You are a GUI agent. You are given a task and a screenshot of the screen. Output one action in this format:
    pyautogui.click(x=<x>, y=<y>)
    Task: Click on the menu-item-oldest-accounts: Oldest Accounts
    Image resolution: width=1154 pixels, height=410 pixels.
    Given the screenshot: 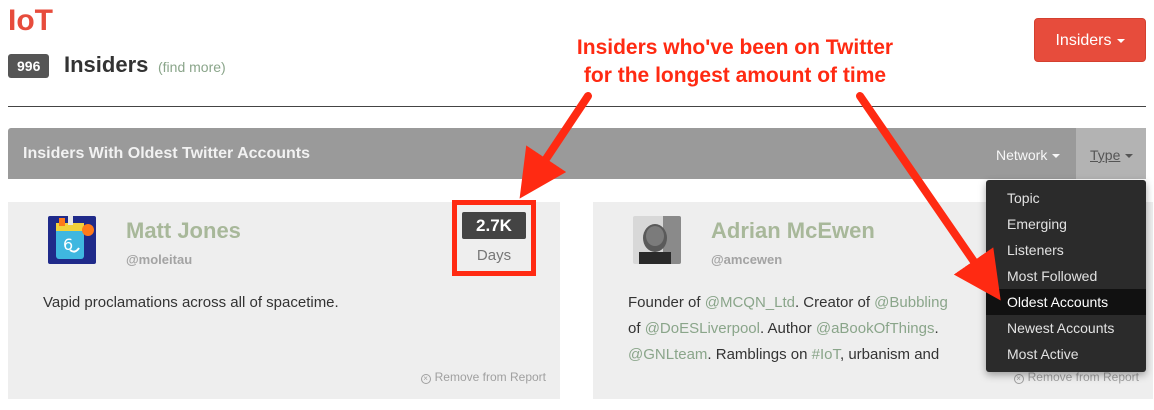 What is the action you would take?
    pyautogui.click(x=1066, y=302)
    